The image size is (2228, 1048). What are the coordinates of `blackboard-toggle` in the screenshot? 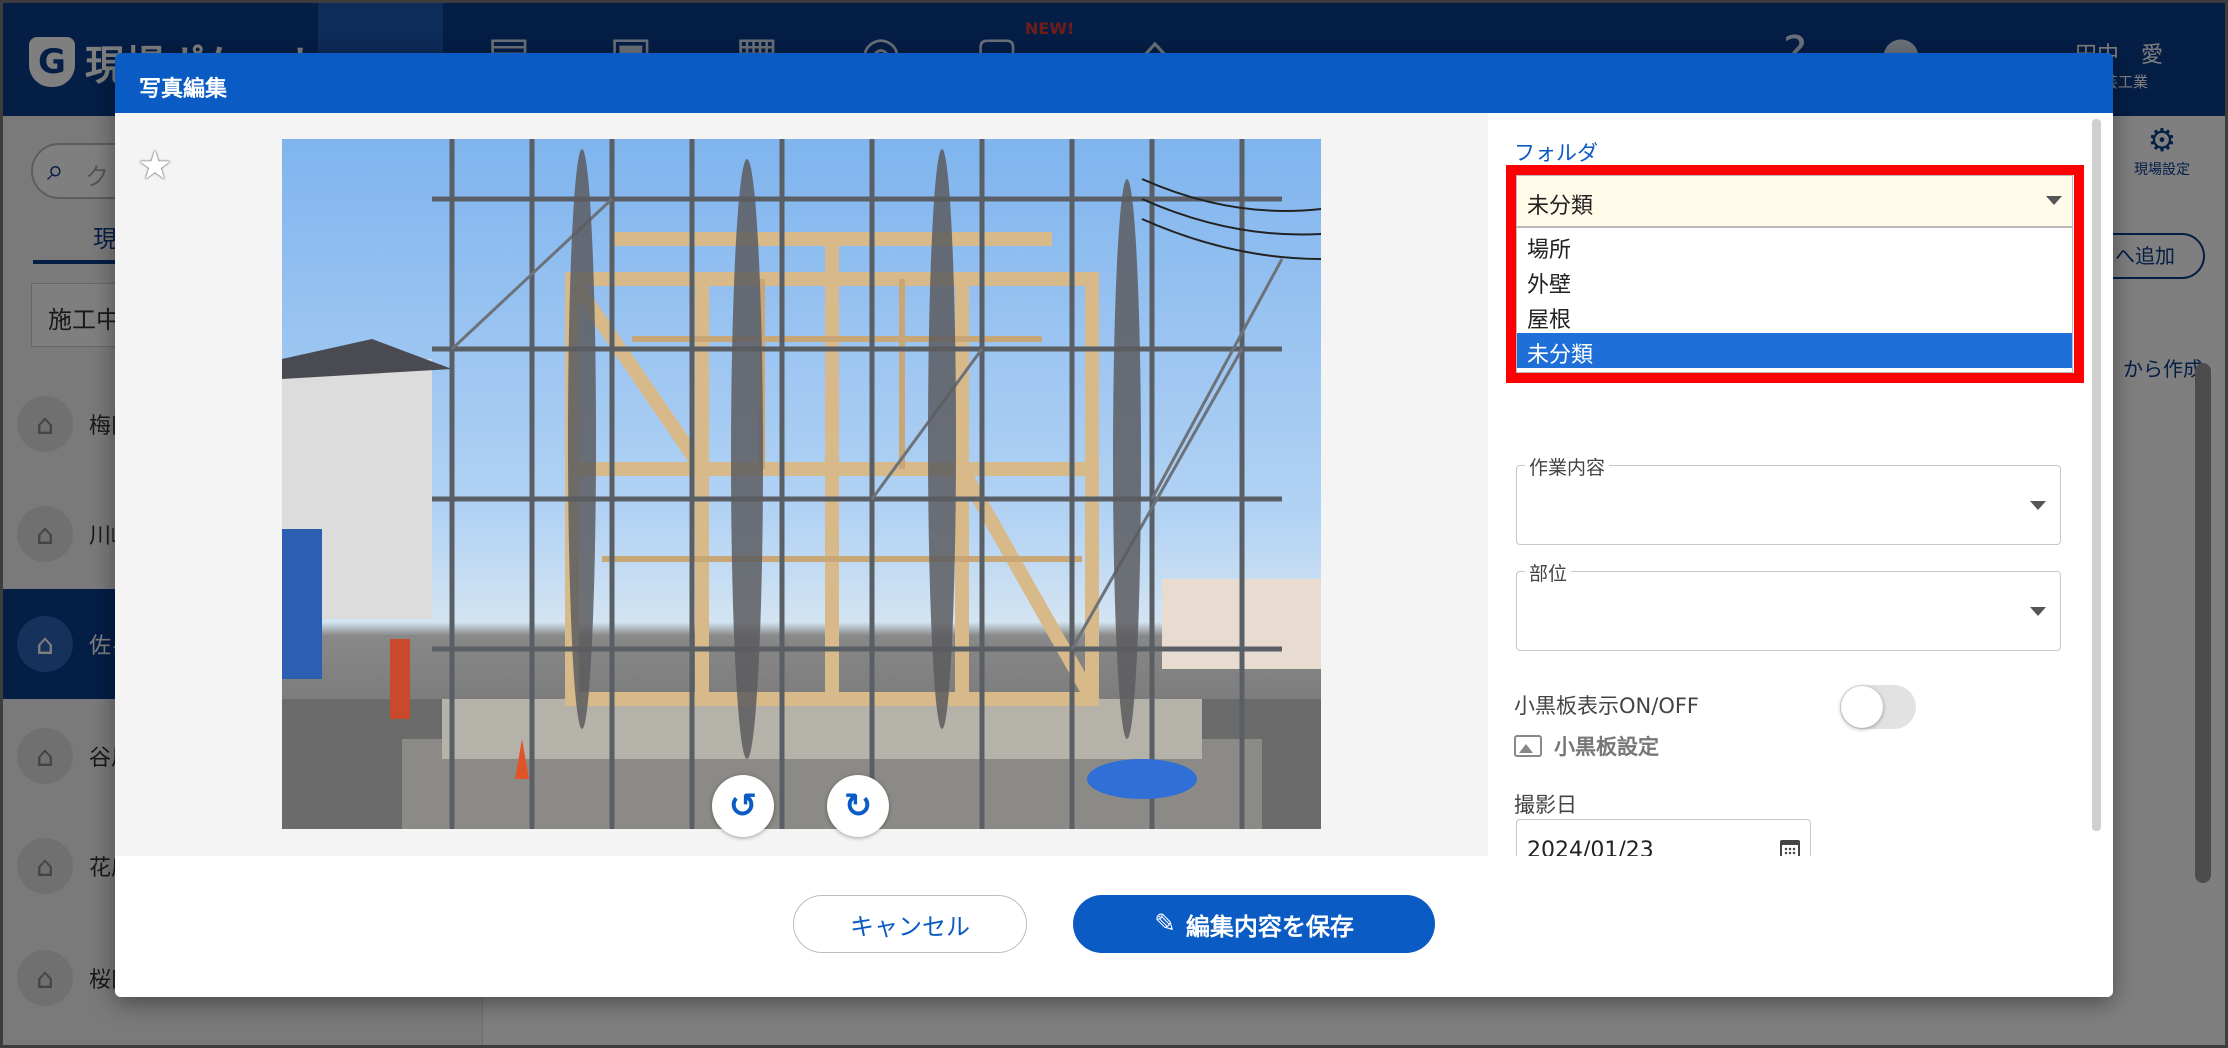 It's located at (1878, 707).